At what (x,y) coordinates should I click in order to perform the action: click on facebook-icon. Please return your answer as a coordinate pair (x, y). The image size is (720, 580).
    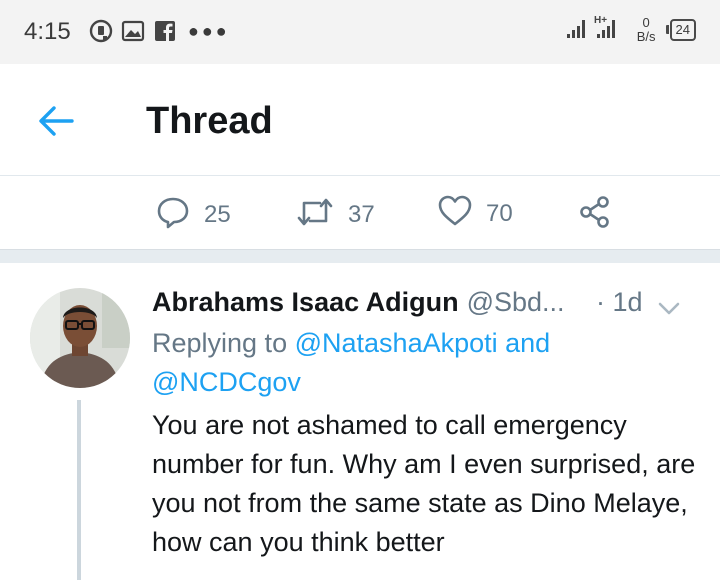
    Looking at the image, I should click on (165, 31).